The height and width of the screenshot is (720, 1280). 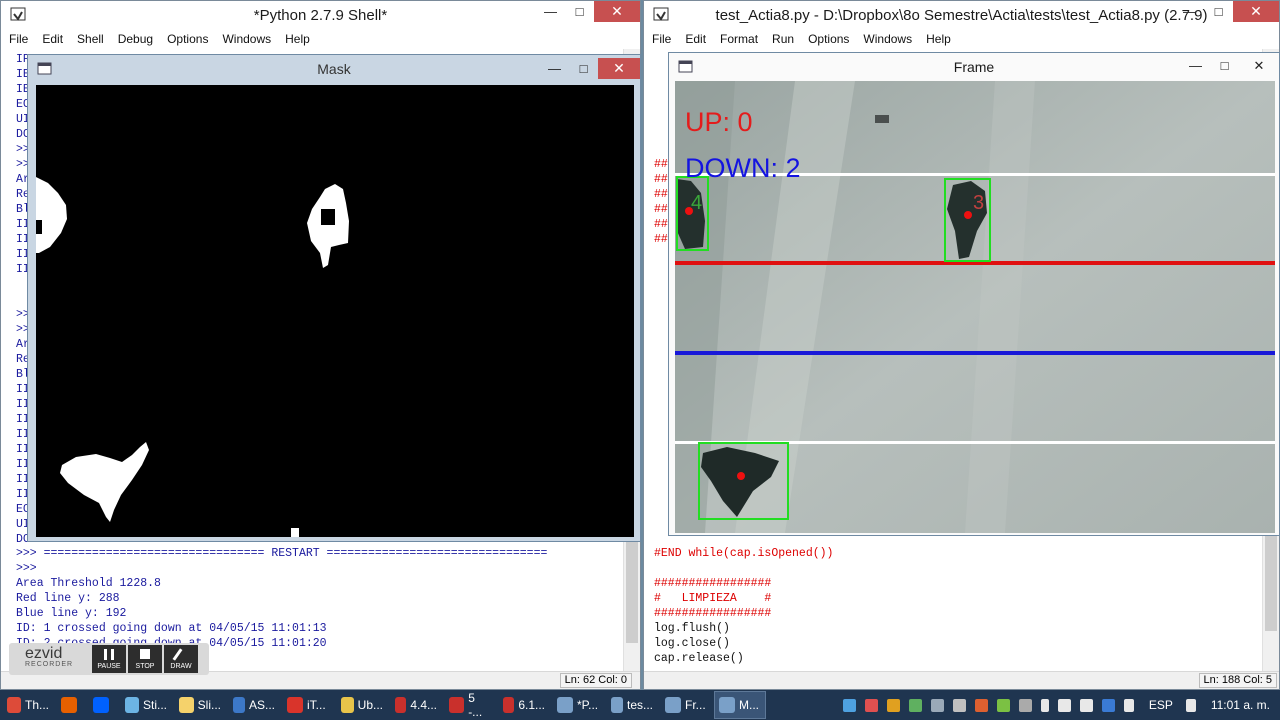 What do you see at coordinates (1237, 680) in the screenshot?
I see `editor-cursor-position: Ln: 188 Col: 5` at bounding box center [1237, 680].